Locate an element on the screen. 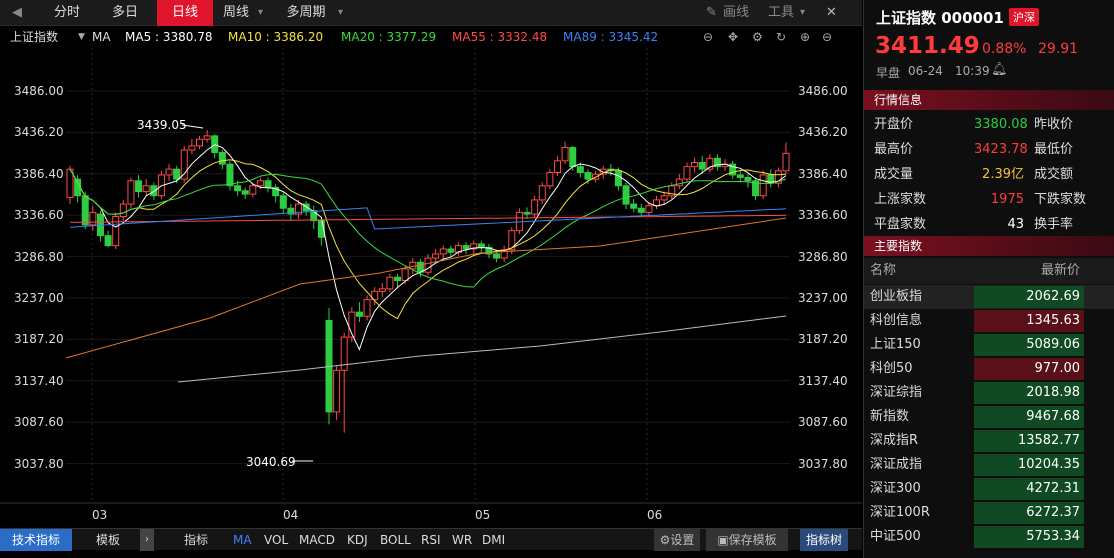 Image resolution: width=1114 pixels, height=558 pixels. main-index-header: 主要指数 is located at coordinates (989, 246).